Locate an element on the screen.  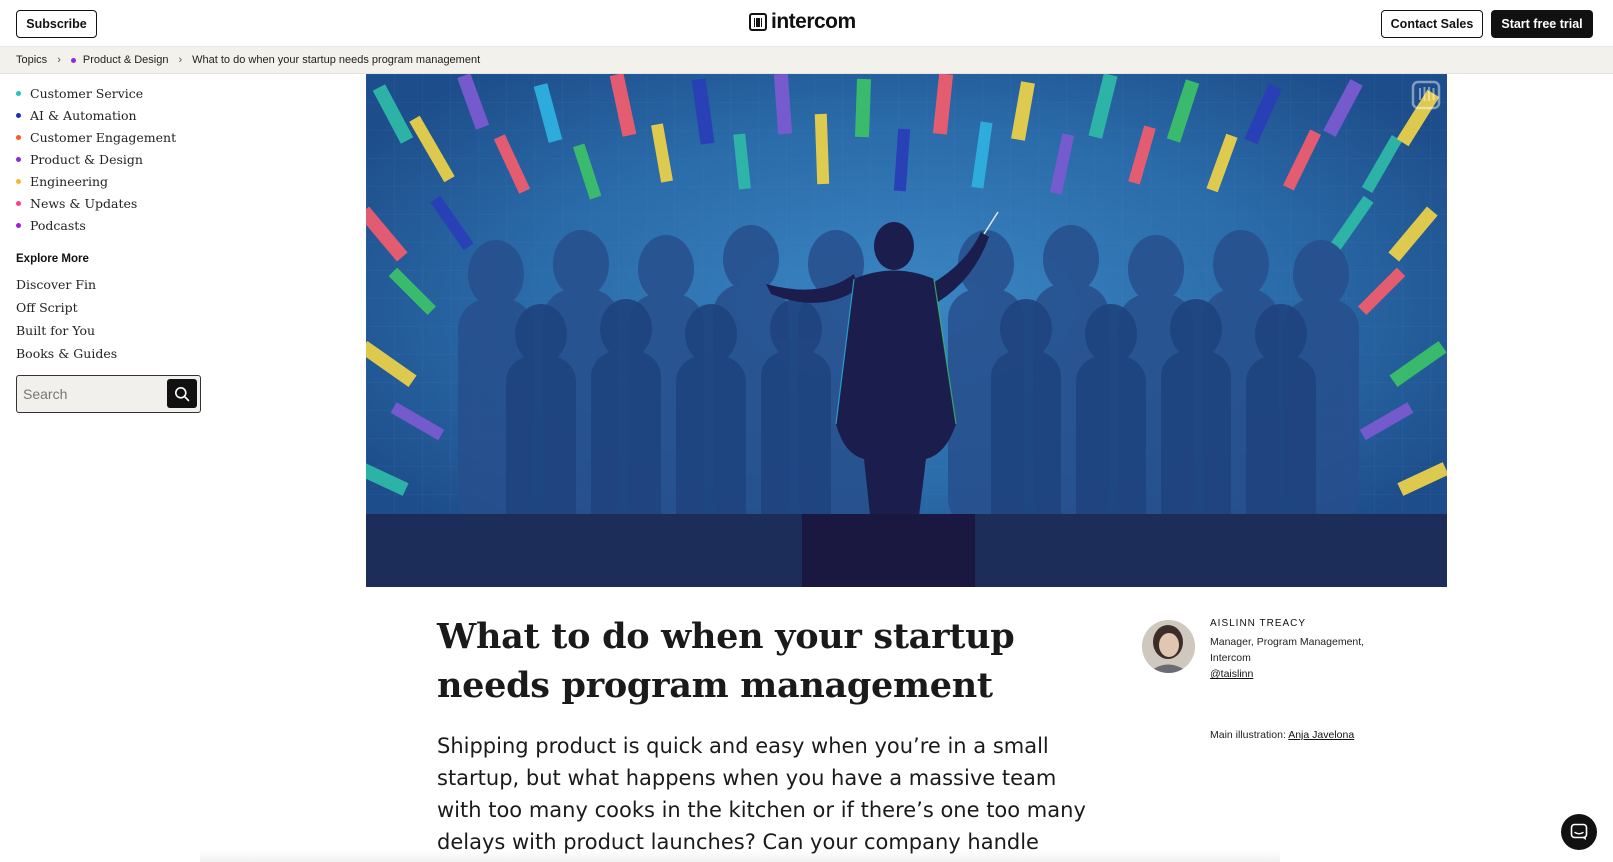
sidebar-item-label: News & Updates is located at coordinates (84, 203).